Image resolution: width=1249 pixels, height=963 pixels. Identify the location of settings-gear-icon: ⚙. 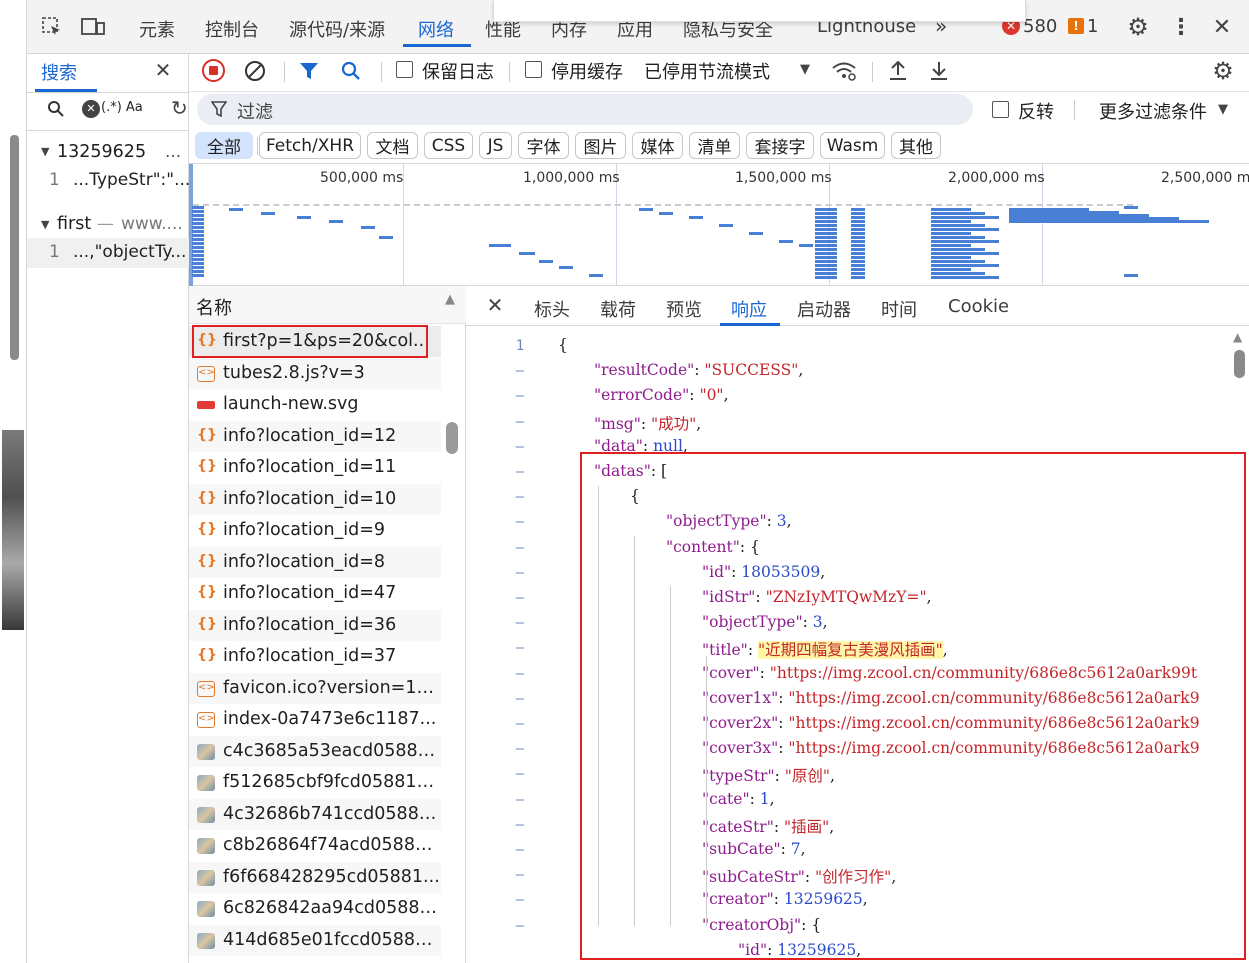
(1138, 27).